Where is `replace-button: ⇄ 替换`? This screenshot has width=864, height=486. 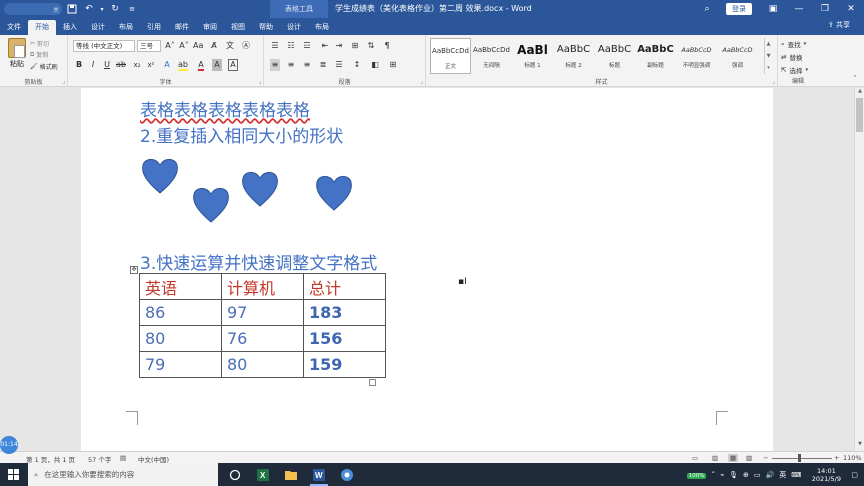
replace-button: ⇄ 替换 is located at coordinates (791, 57).